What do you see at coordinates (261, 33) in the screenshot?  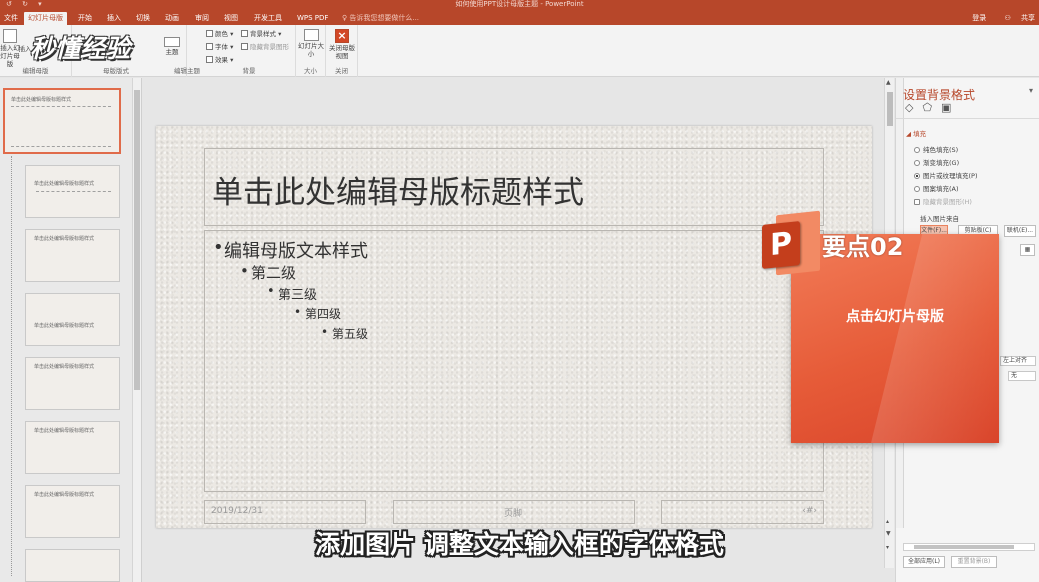 I see `background-styles-dropdown: 背景样式 ▾` at bounding box center [261, 33].